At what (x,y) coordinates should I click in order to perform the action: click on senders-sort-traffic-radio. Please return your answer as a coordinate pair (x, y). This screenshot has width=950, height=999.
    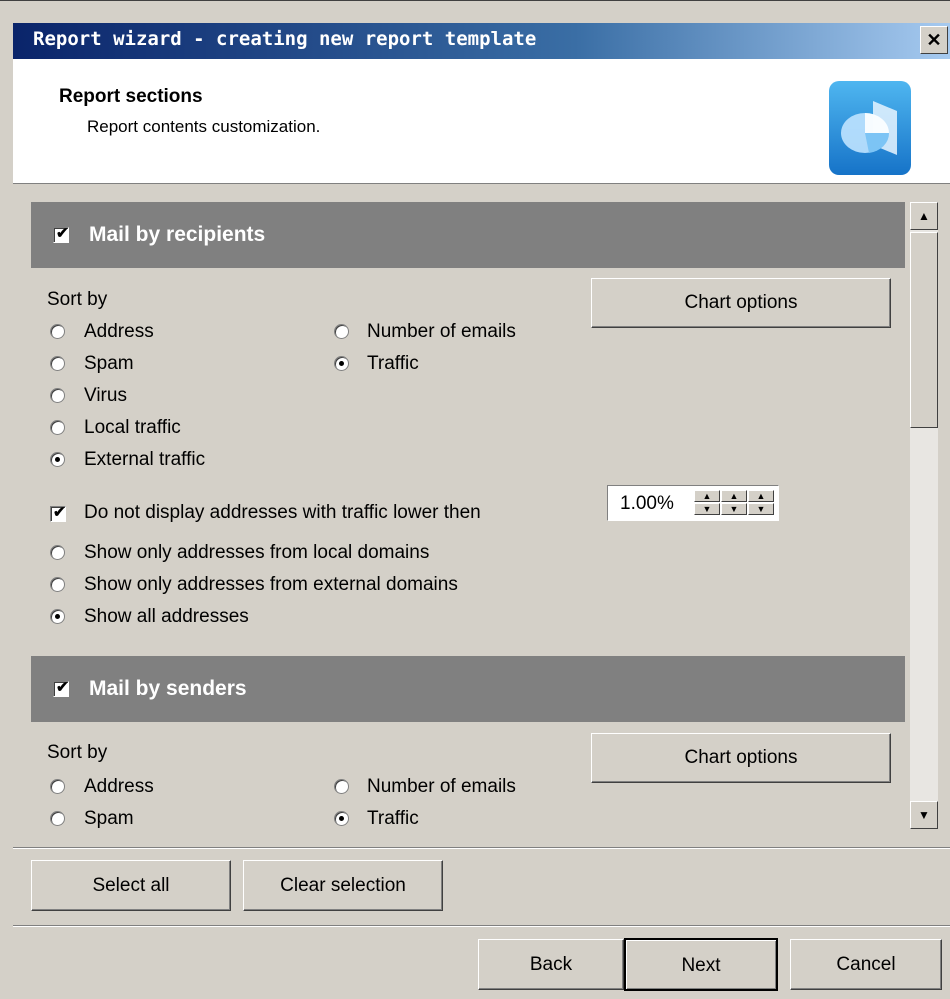
    Looking at the image, I should click on (341, 818).